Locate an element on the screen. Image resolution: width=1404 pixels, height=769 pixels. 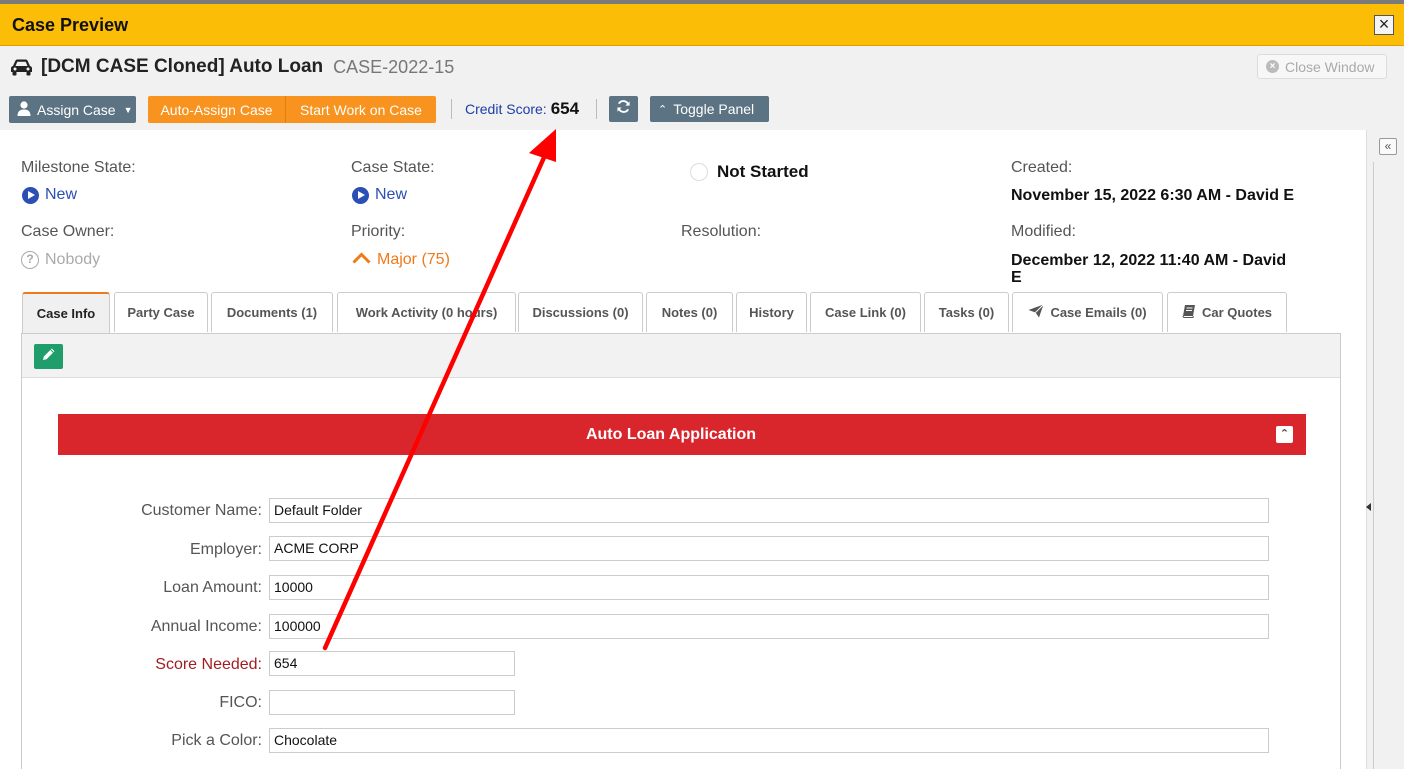
pencil-icon is located at coordinates (49, 356).